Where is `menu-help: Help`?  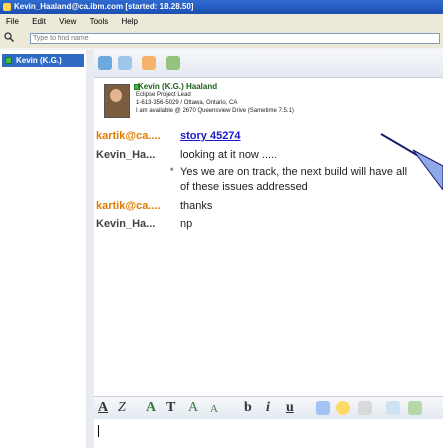 menu-help: Help is located at coordinates (129, 21).